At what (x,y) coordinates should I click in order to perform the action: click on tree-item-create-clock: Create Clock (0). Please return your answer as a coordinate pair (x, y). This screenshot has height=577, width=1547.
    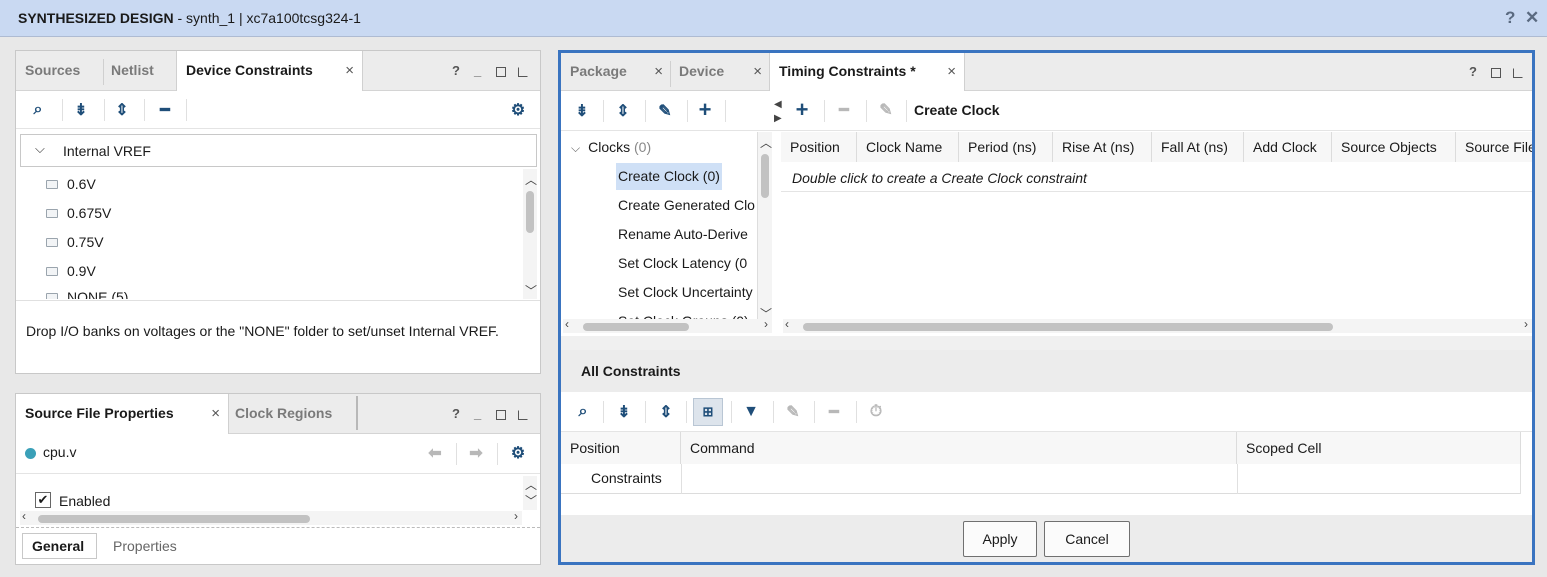
    Looking at the image, I should click on (669, 176).